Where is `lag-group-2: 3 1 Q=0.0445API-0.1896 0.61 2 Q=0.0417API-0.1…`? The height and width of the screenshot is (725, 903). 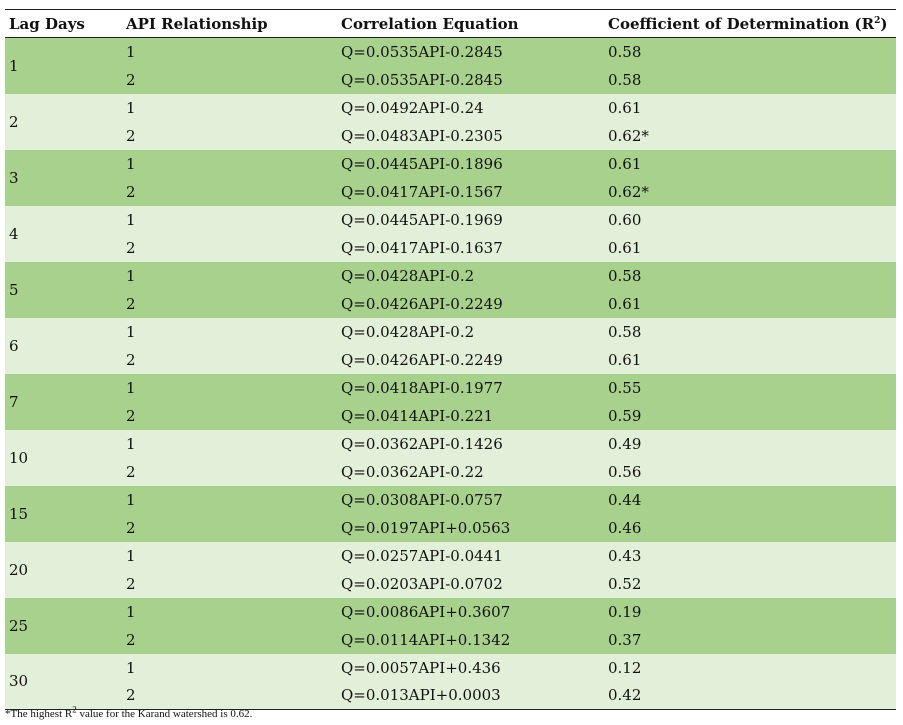 lag-group-2: 3 1 Q=0.0445API-0.1896 0.61 2 Q=0.0417API-0.1… is located at coordinates (450, 177).